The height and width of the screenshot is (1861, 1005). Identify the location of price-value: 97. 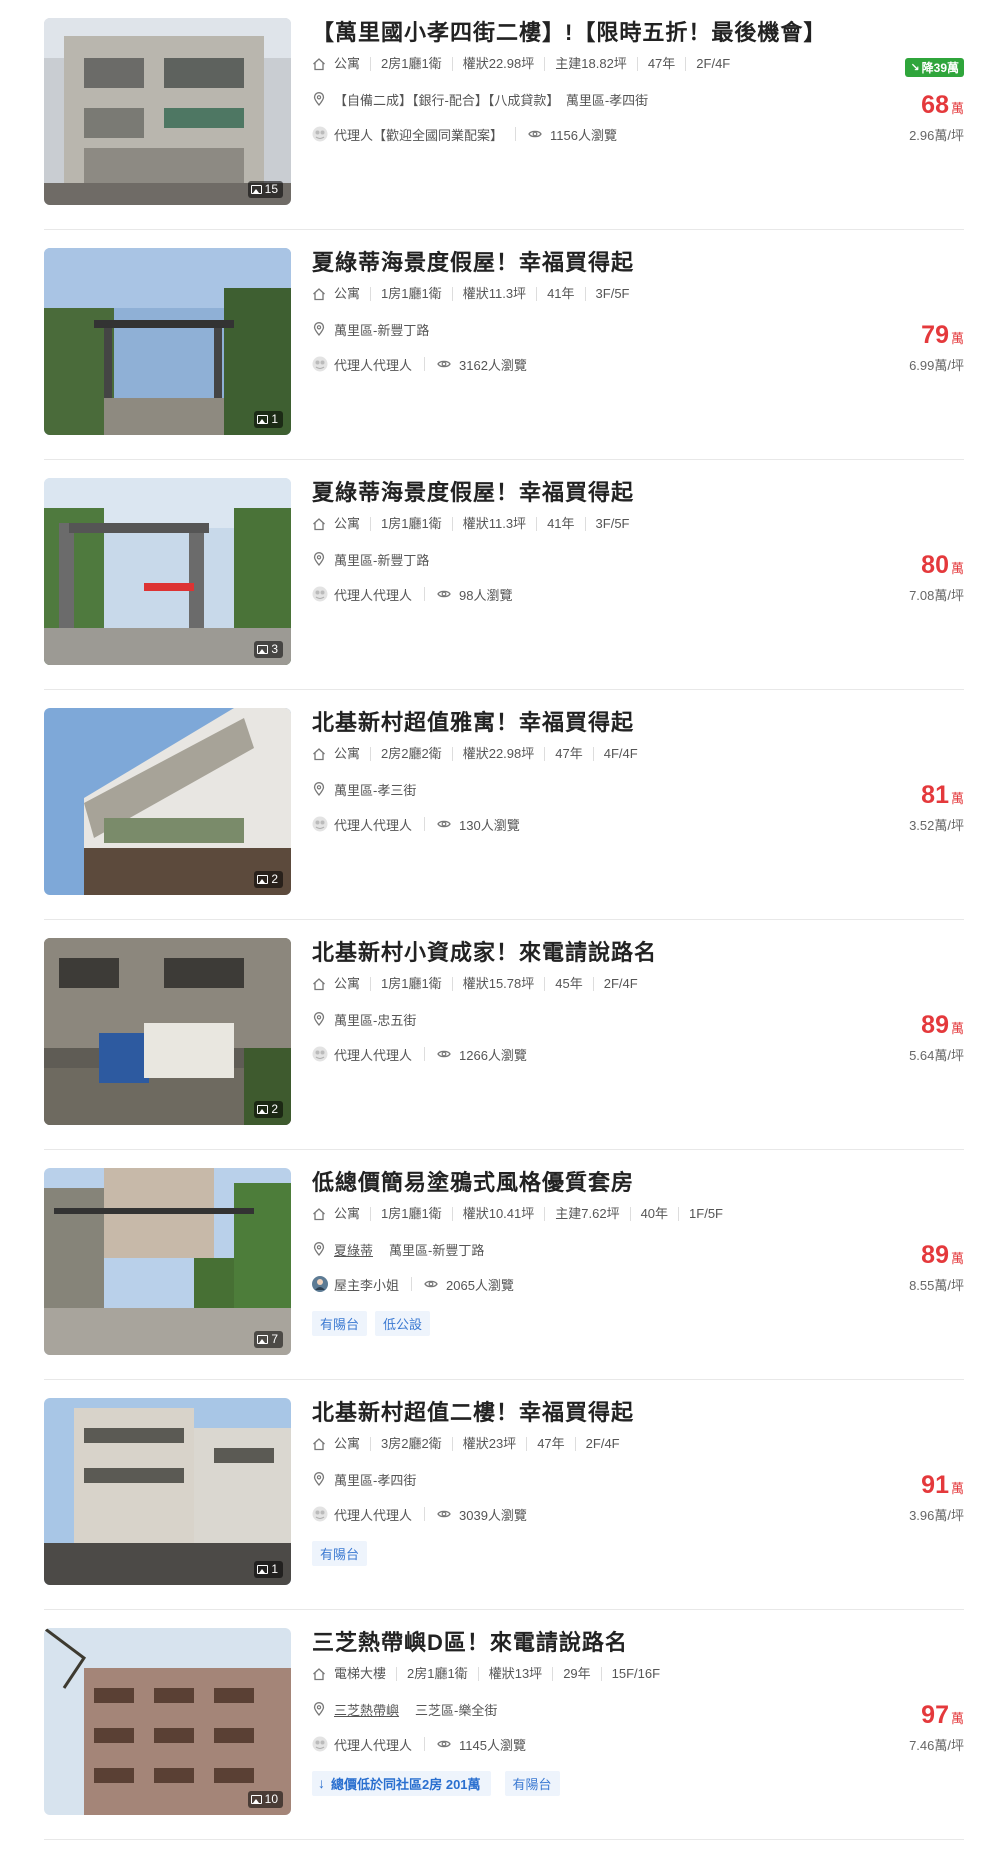
(935, 1715).